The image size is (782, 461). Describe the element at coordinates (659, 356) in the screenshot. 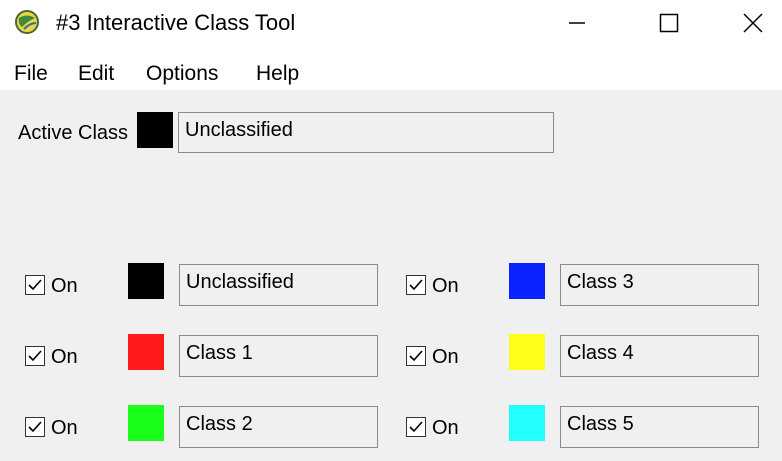

I see `class-name-field: Class 4` at that location.